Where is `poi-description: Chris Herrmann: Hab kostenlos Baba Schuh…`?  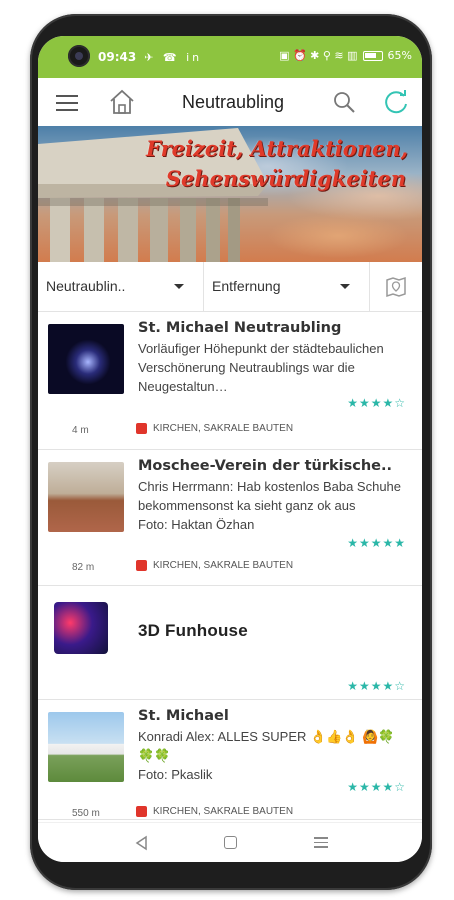 poi-description: Chris Herrmann: Hab kostenlos Baba Schuh… is located at coordinates (274, 505).